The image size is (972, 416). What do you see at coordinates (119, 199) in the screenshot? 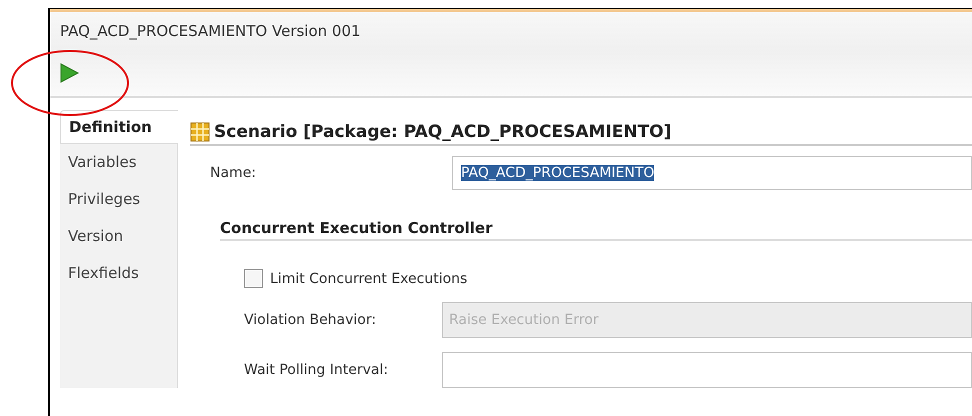
I see `tab: Privileges` at bounding box center [119, 199].